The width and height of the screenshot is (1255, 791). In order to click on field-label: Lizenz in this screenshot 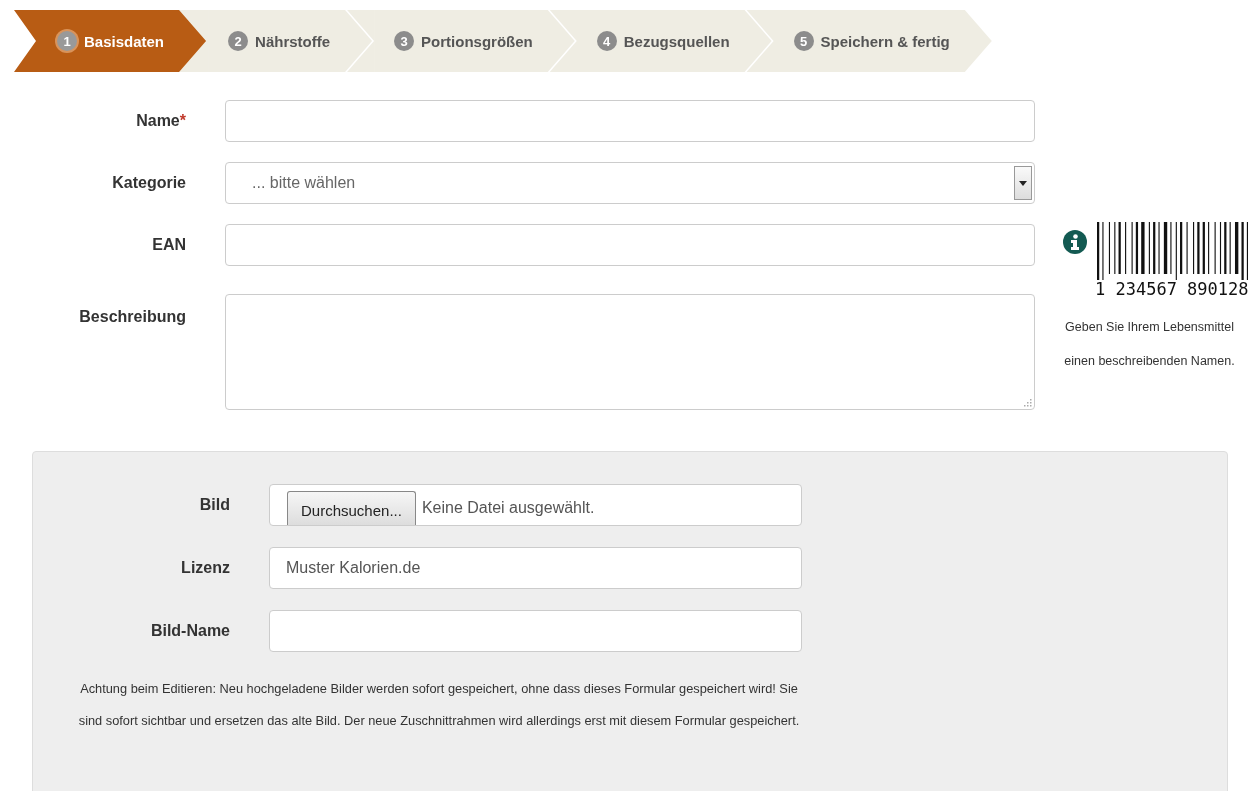, I will do `click(205, 568)`.